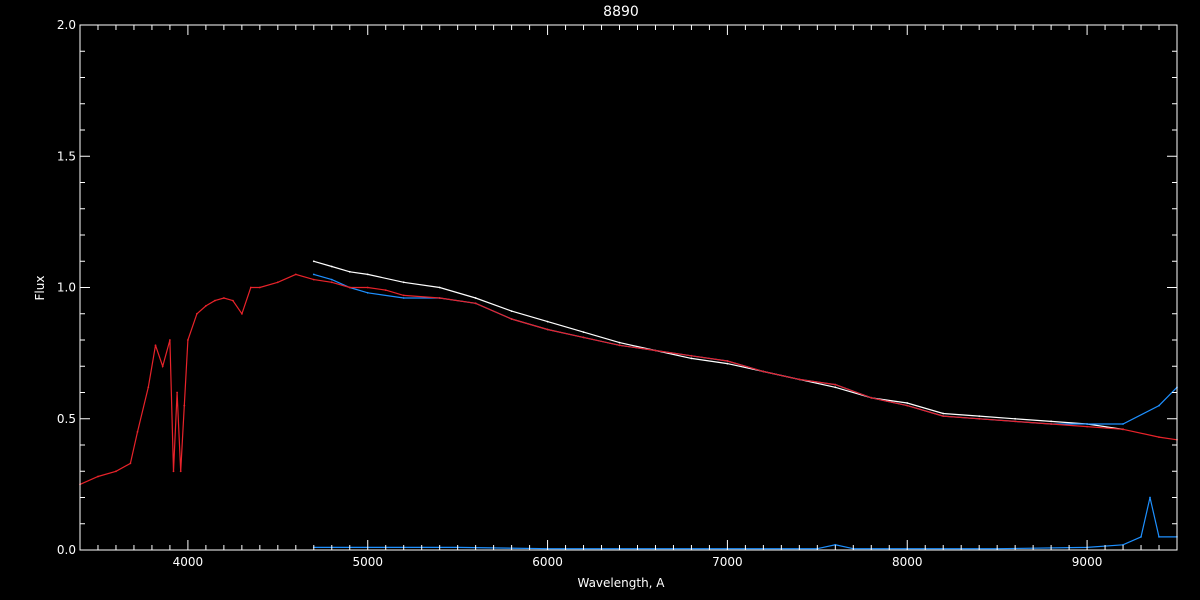 This screenshot has width=1200, height=600. What do you see at coordinates (727, 562) in the screenshot?
I see `x-tick-label: 7000` at bounding box center [727, 562].